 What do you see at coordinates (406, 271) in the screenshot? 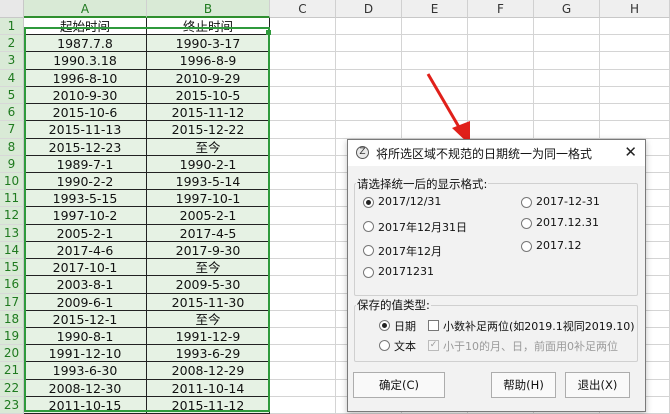
I see `format-option-label: 20171231` at bounding box center [406, 271].